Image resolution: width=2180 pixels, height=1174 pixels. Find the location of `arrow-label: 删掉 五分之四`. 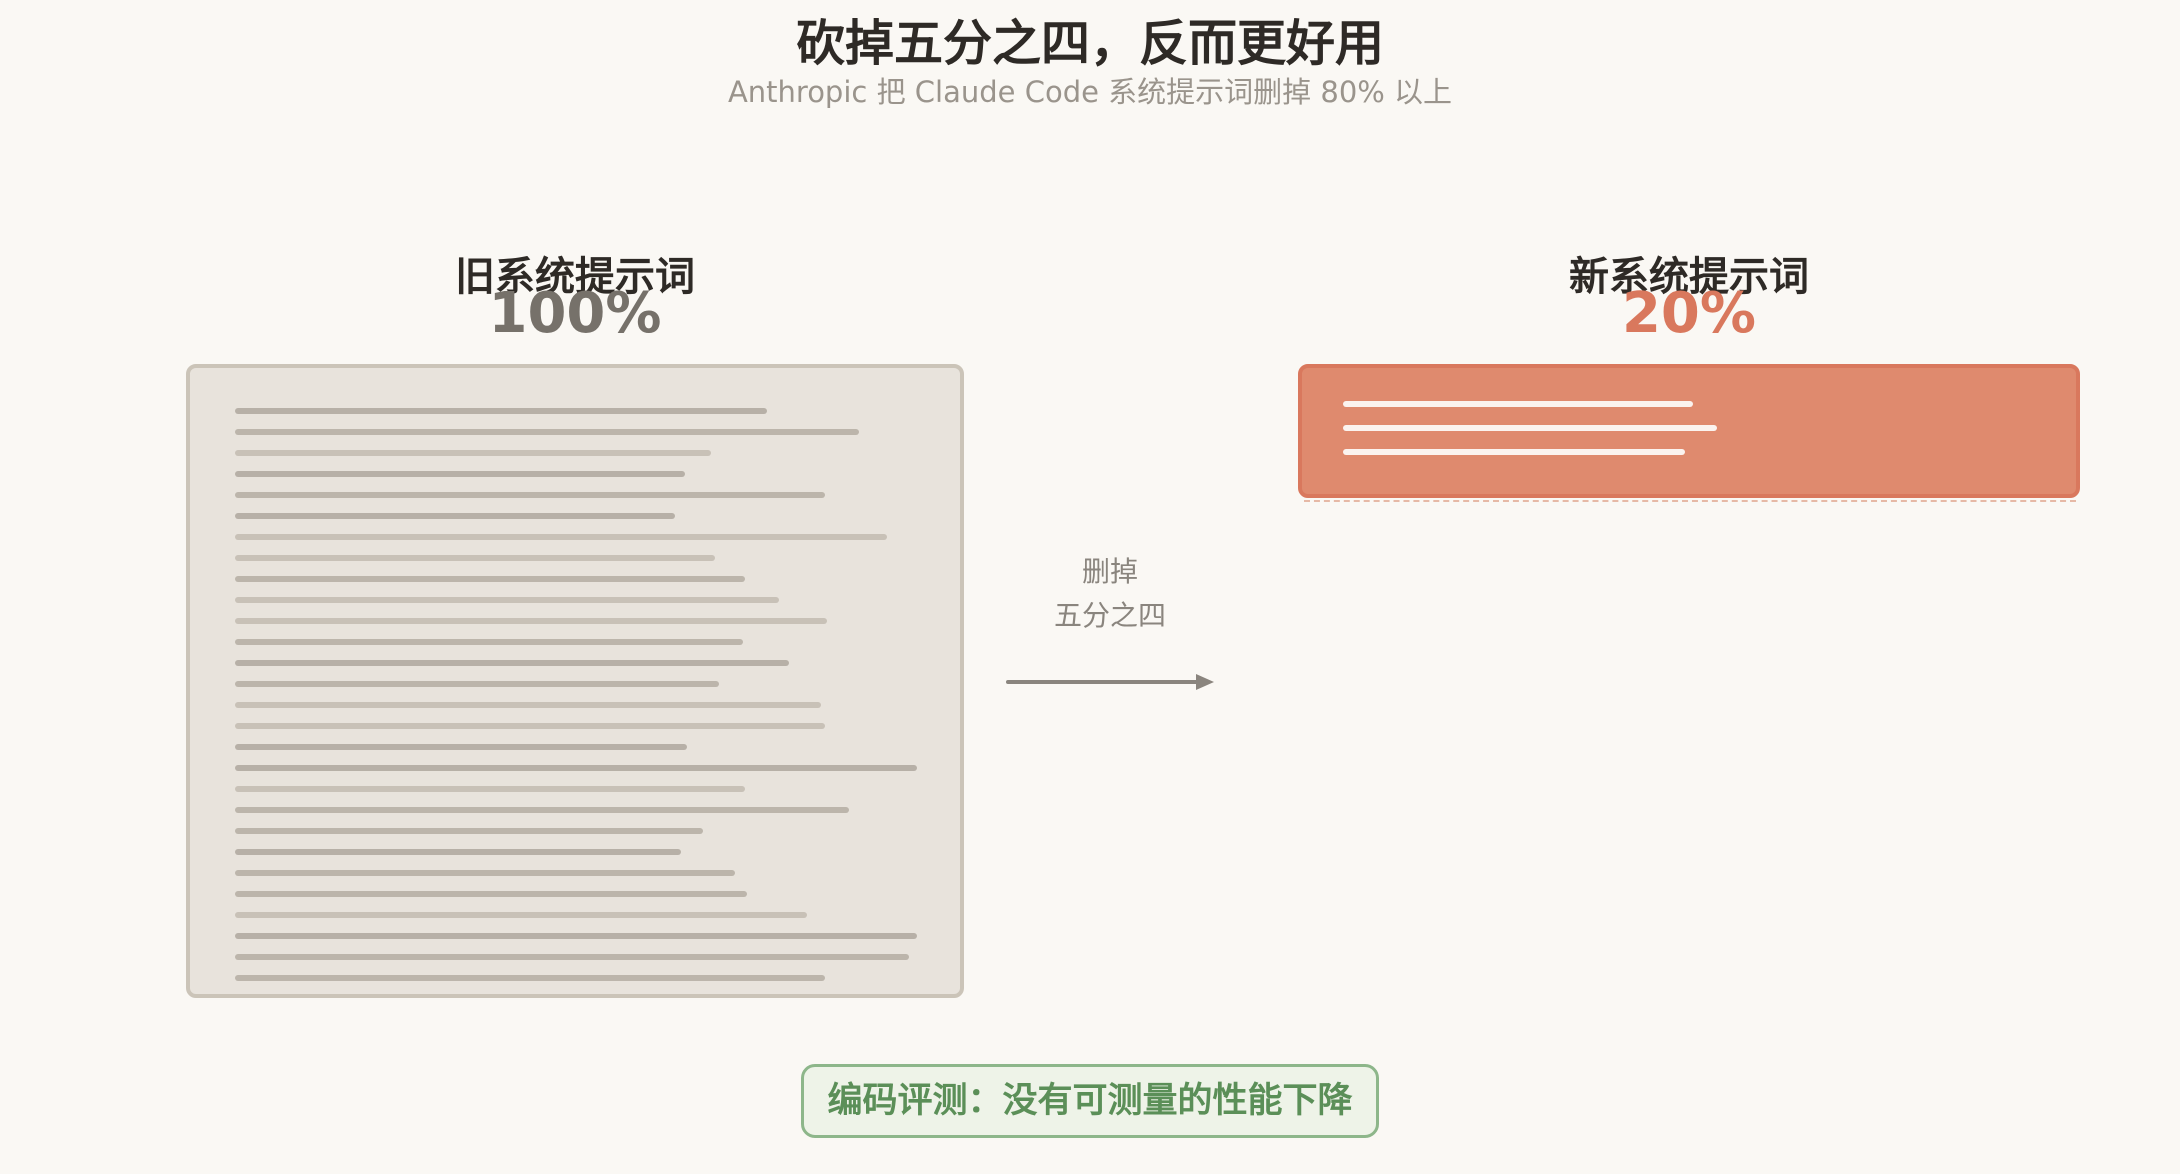

arrow-label: 删掉 五分之四 is located at coordinates (1110, 594).